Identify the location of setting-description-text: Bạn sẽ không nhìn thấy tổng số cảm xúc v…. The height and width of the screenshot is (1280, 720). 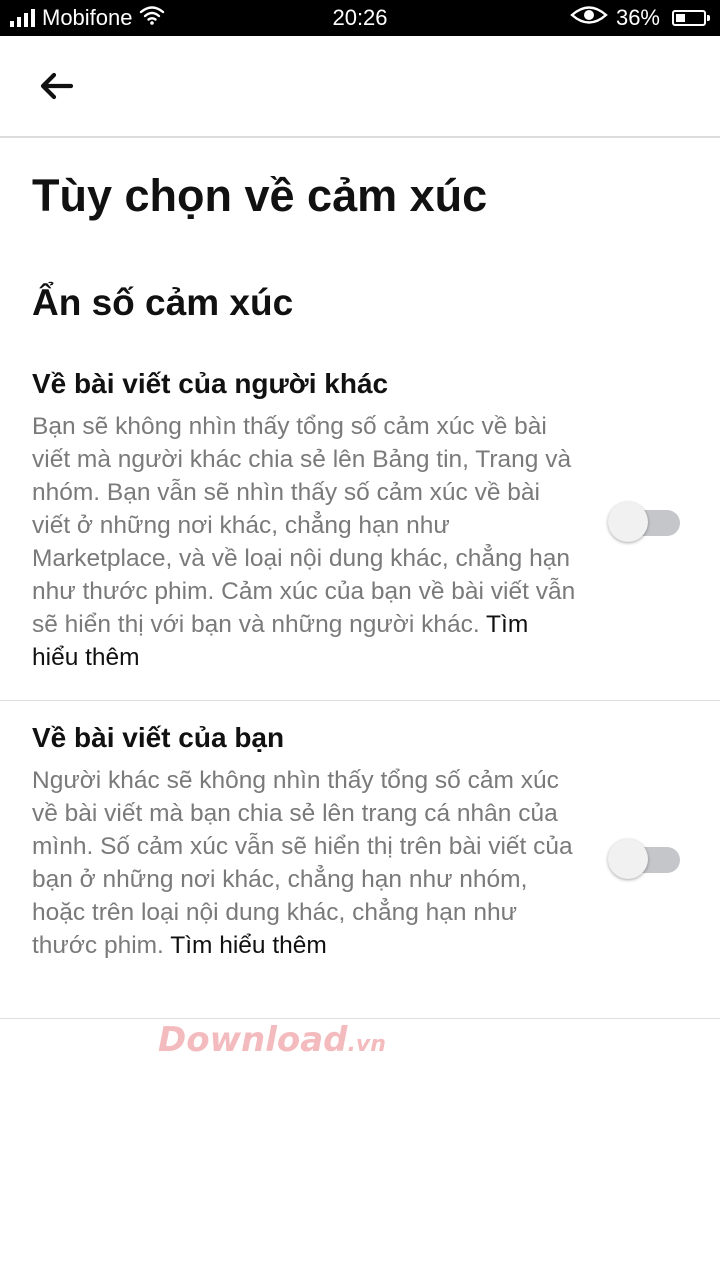
(304, 525).